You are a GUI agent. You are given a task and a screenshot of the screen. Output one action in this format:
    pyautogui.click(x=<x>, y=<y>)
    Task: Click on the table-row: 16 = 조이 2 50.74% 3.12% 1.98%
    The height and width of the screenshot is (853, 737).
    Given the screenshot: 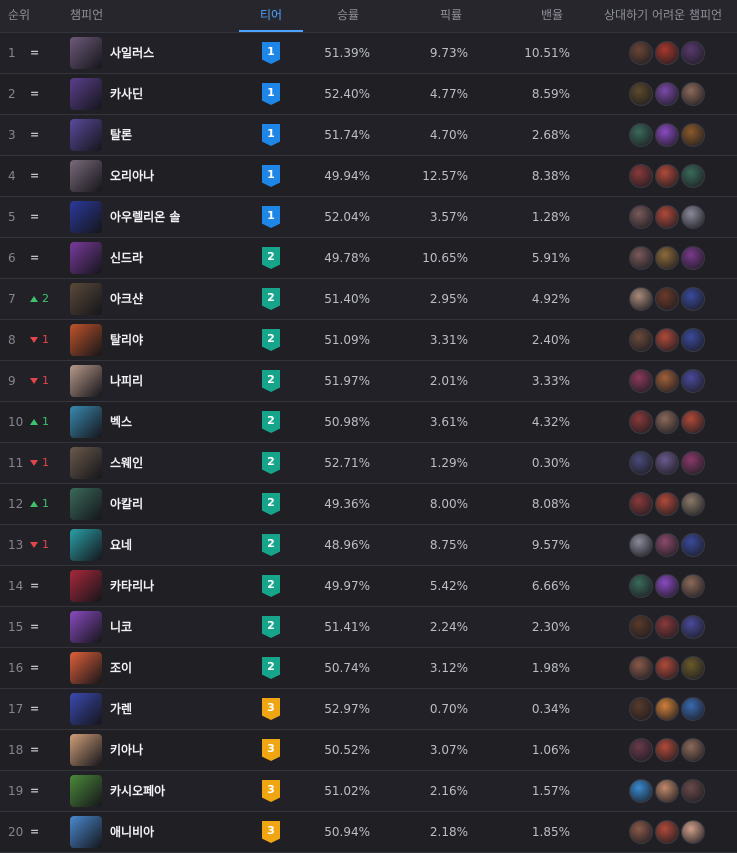 What is the action you would take?
    pyautogui.click(x=368, y=668)
    